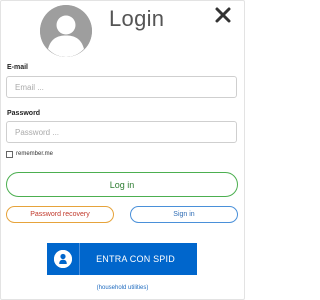 Image resolution: width=320 pixels, height=300 pixels. I want to click on household-utilities-link: (household utilities), so click(122, 288).